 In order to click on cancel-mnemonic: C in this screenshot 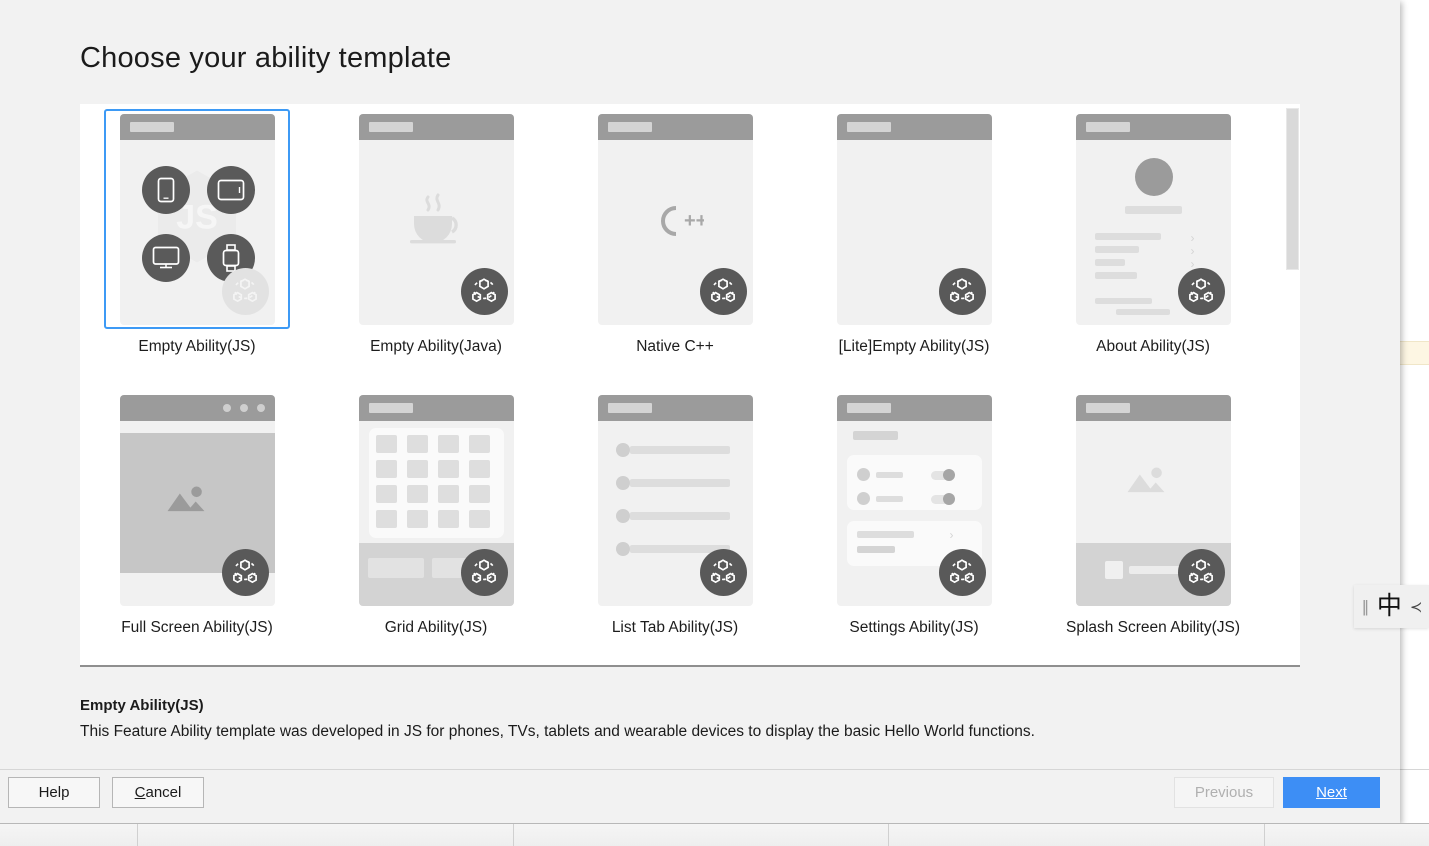, I will do `click(140, 792)`.